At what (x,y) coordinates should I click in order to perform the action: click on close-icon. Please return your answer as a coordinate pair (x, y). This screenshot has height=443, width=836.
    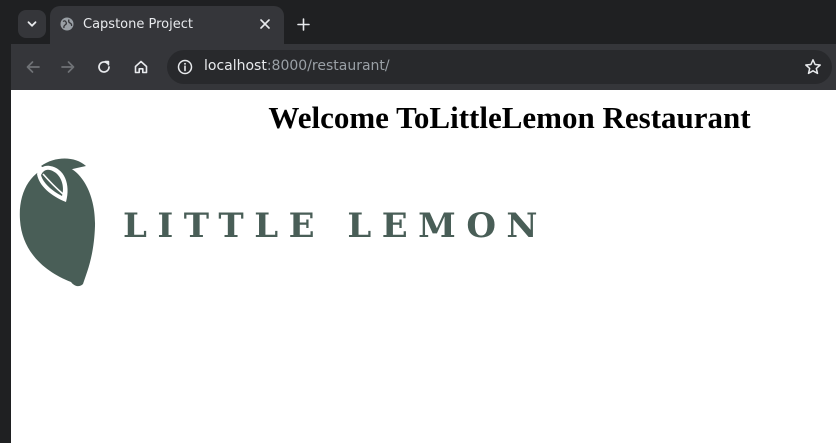
    Looking at the image, I should click on (265, 24).